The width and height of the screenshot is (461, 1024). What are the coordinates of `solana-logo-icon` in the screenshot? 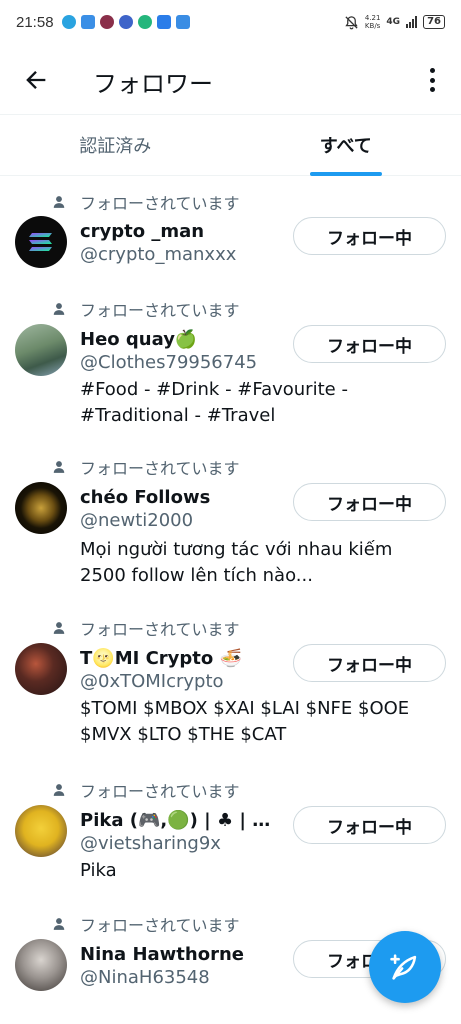 It's located at (40, 242).